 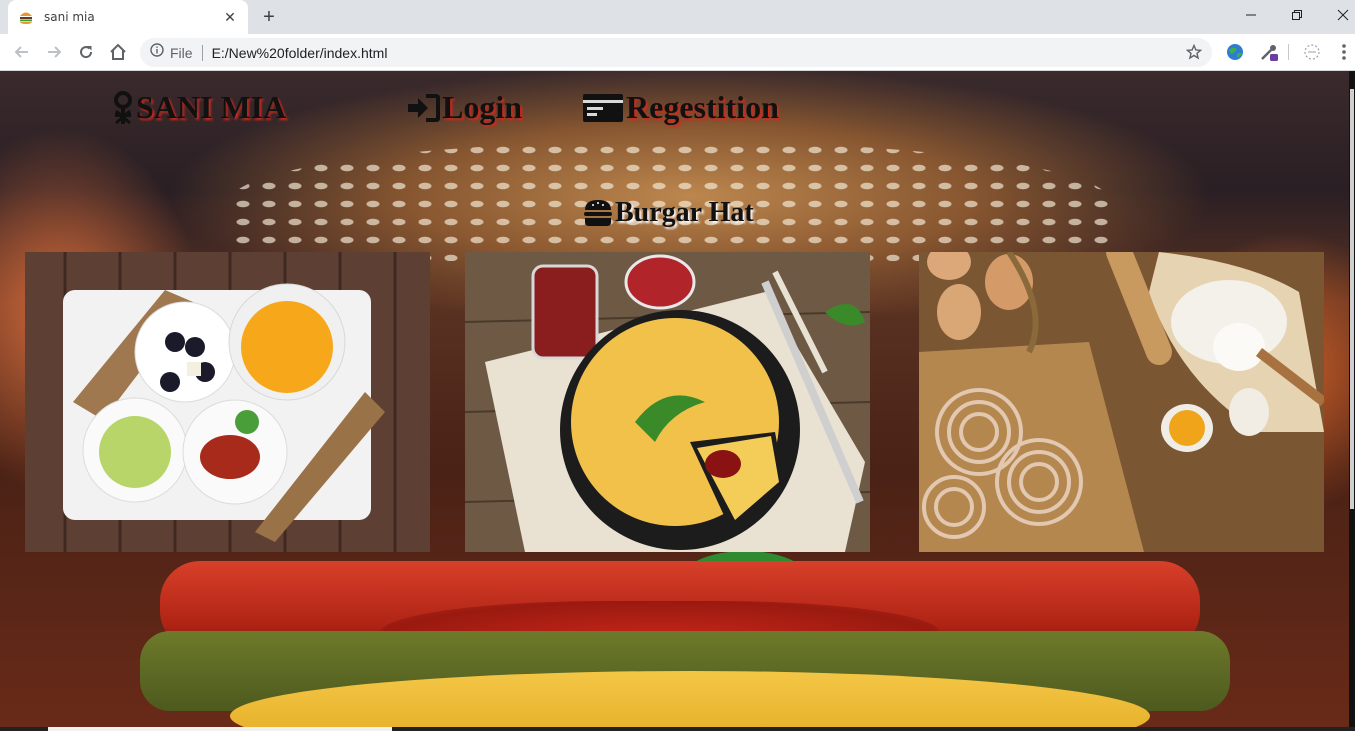 What do you see at coordinates (1194, 54) in the screenshot?
I see `bookmark-star-icon` at bounding box center [1194, 54].